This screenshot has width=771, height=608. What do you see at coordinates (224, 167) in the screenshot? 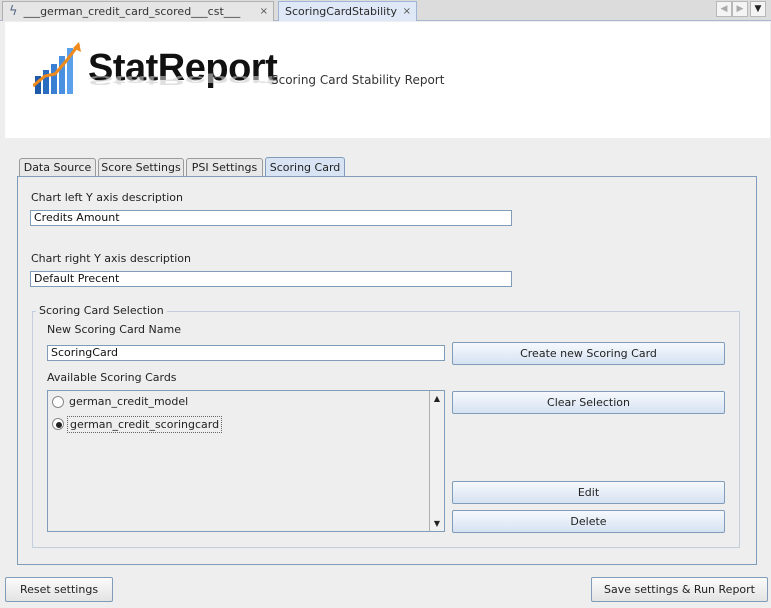
I see `tab-psi-settings: PSI Settings` at bounding box center [224, 167].